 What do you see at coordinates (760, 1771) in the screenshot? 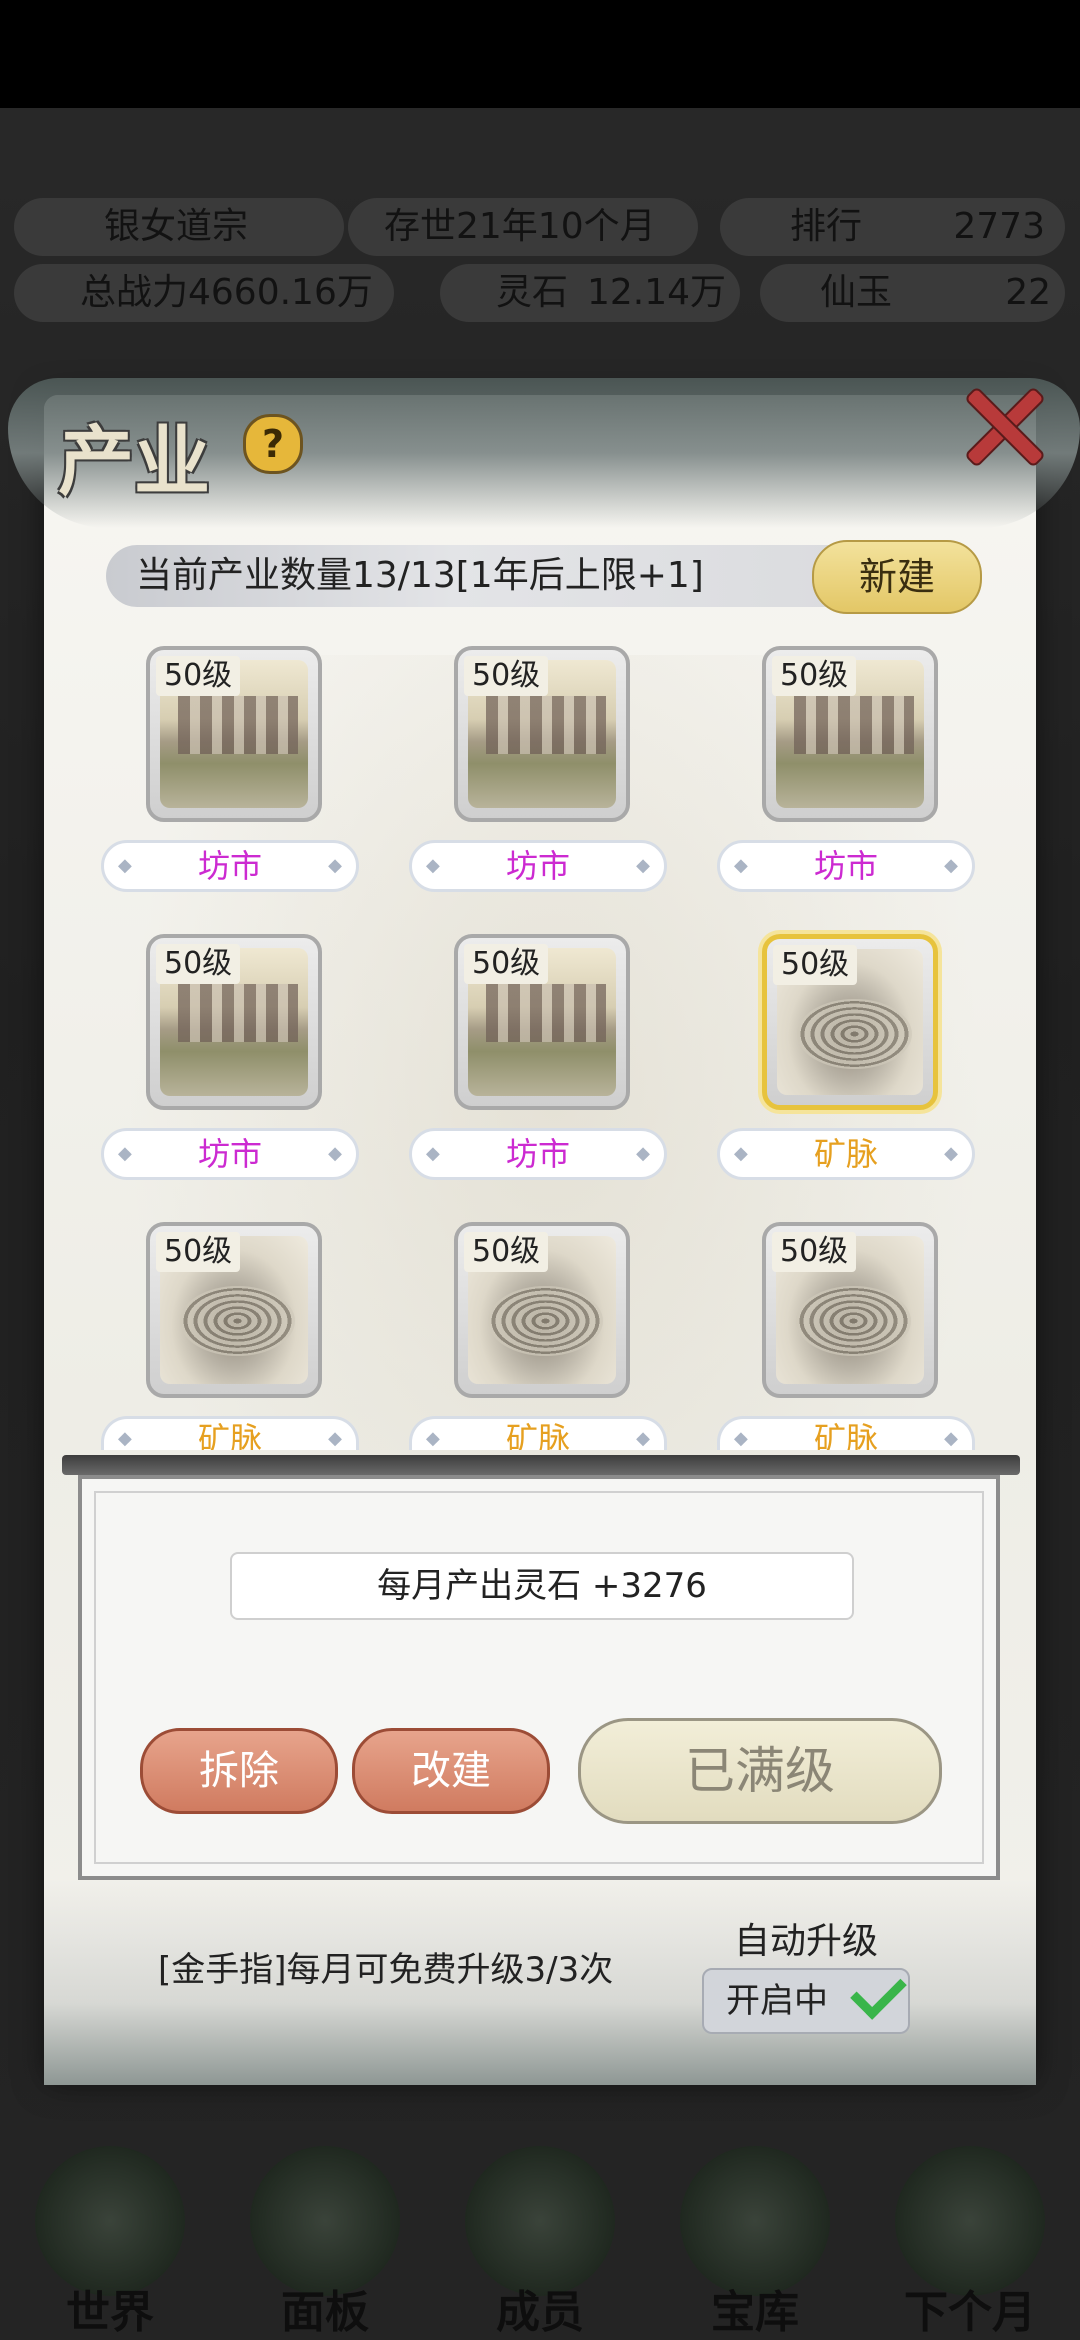
I see `max-level-button: 已满级` at bounding box center [760, 1771].